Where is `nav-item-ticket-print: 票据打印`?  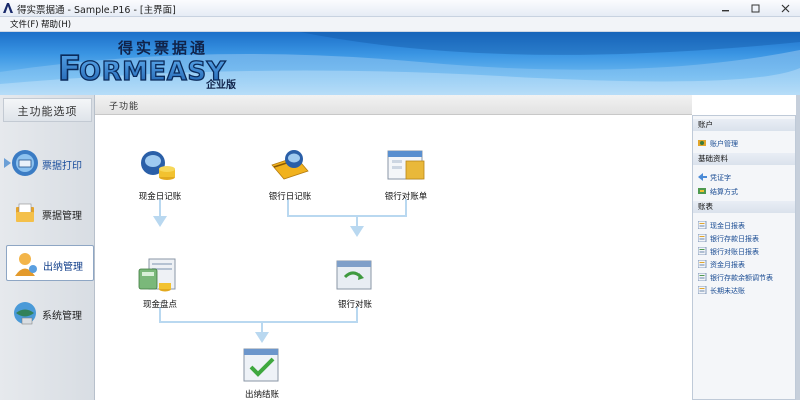 nav-item-ticket-print: 票据打印 is located at coordinates (48, 163).